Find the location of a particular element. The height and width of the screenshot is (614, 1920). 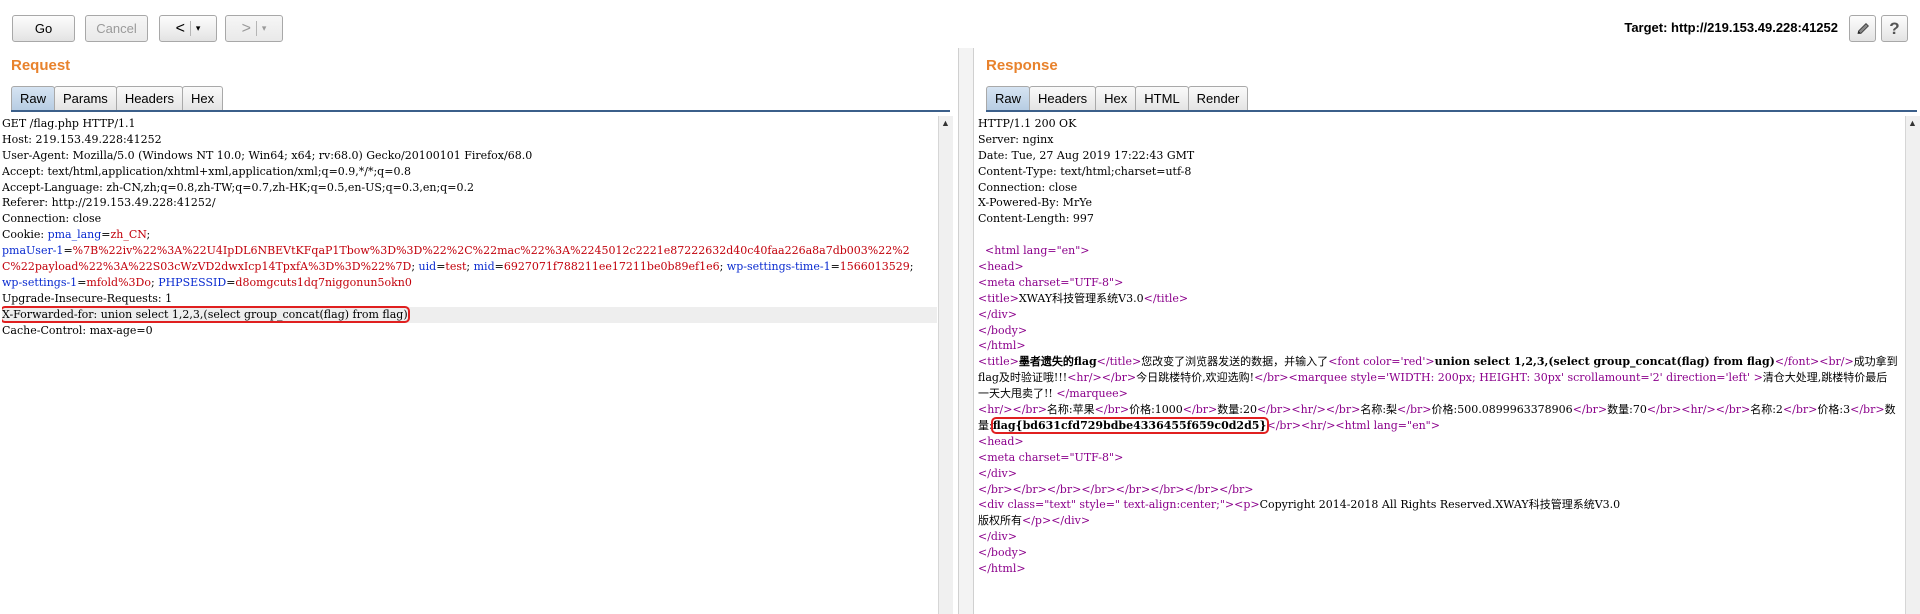

response-line: </html> is located at coordinates (1441, 569).